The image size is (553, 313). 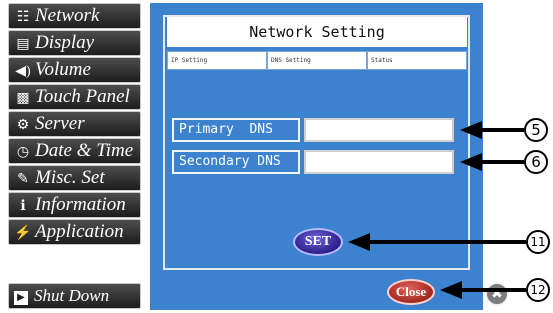 What do you see at coordinates (217, 60) in the screenshot?
I see `tab-ip-setting: IP Setting` at bounding box center [217, 60].